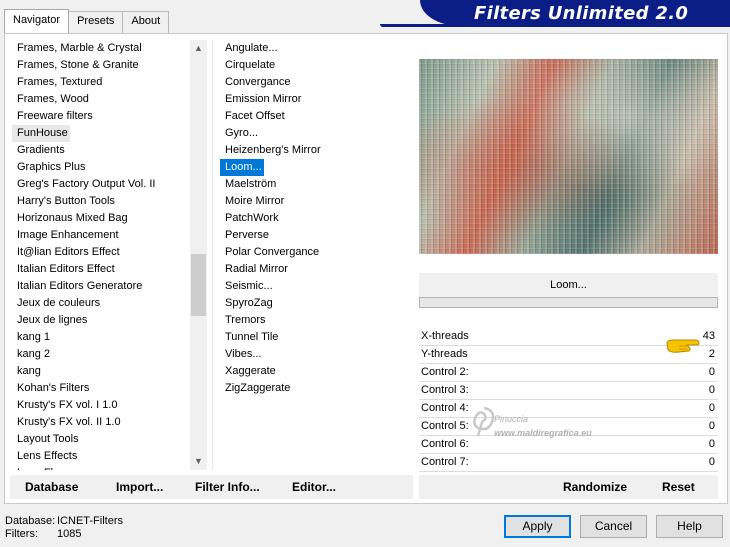 The image size is (730, 547). I want to click on database-value: ICNET-Filters, so click(90, 521).